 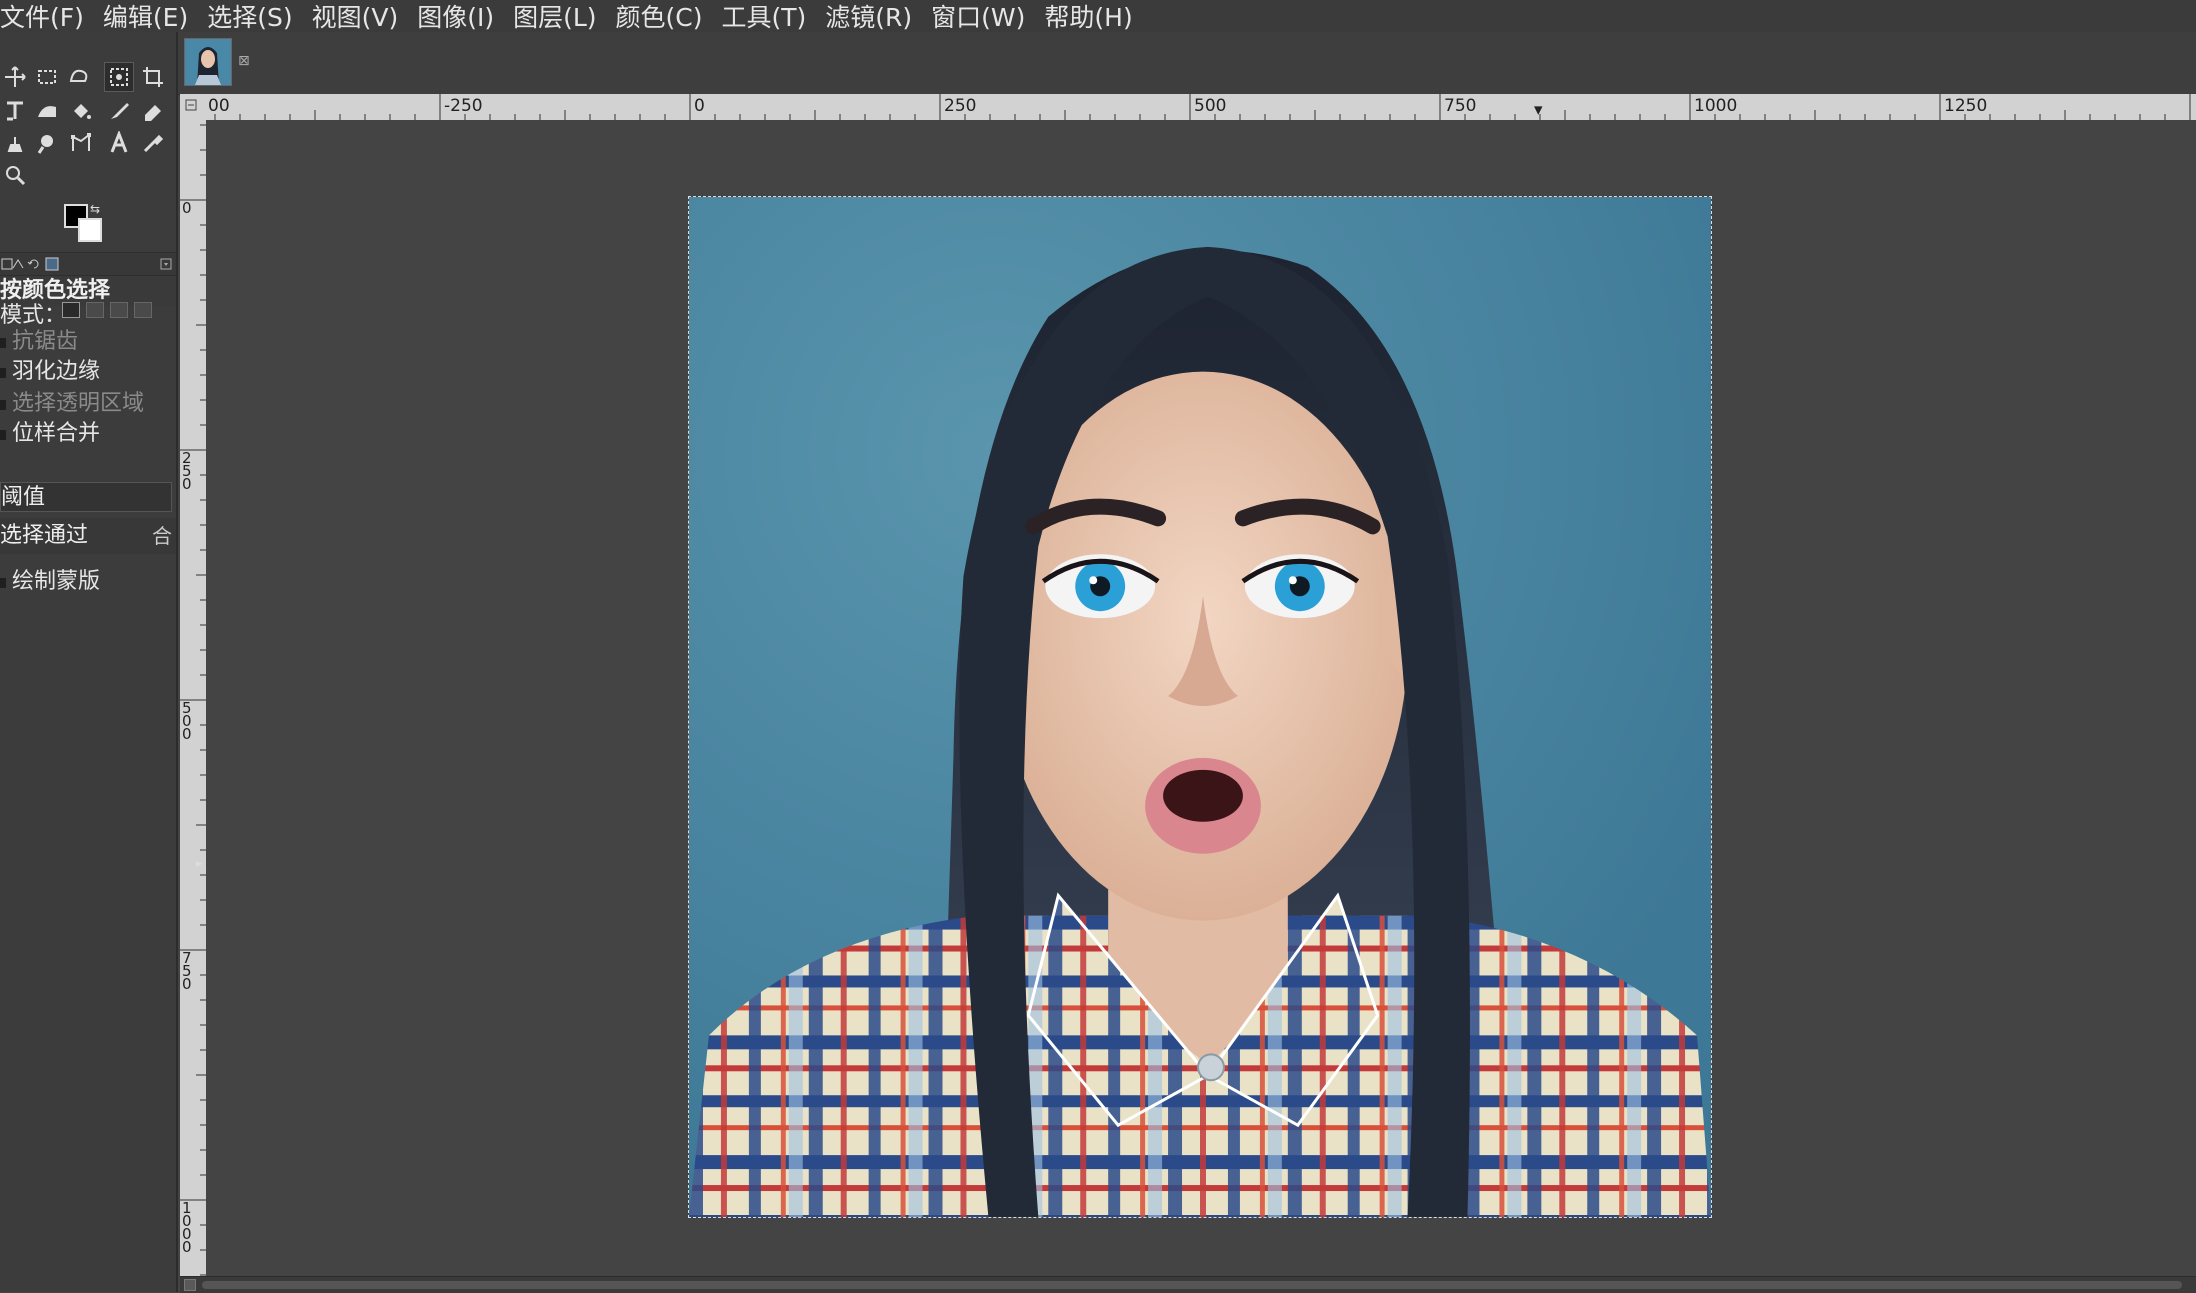 I want to click on image-tab-strip: ⊠, so click(x=1187, y=63).